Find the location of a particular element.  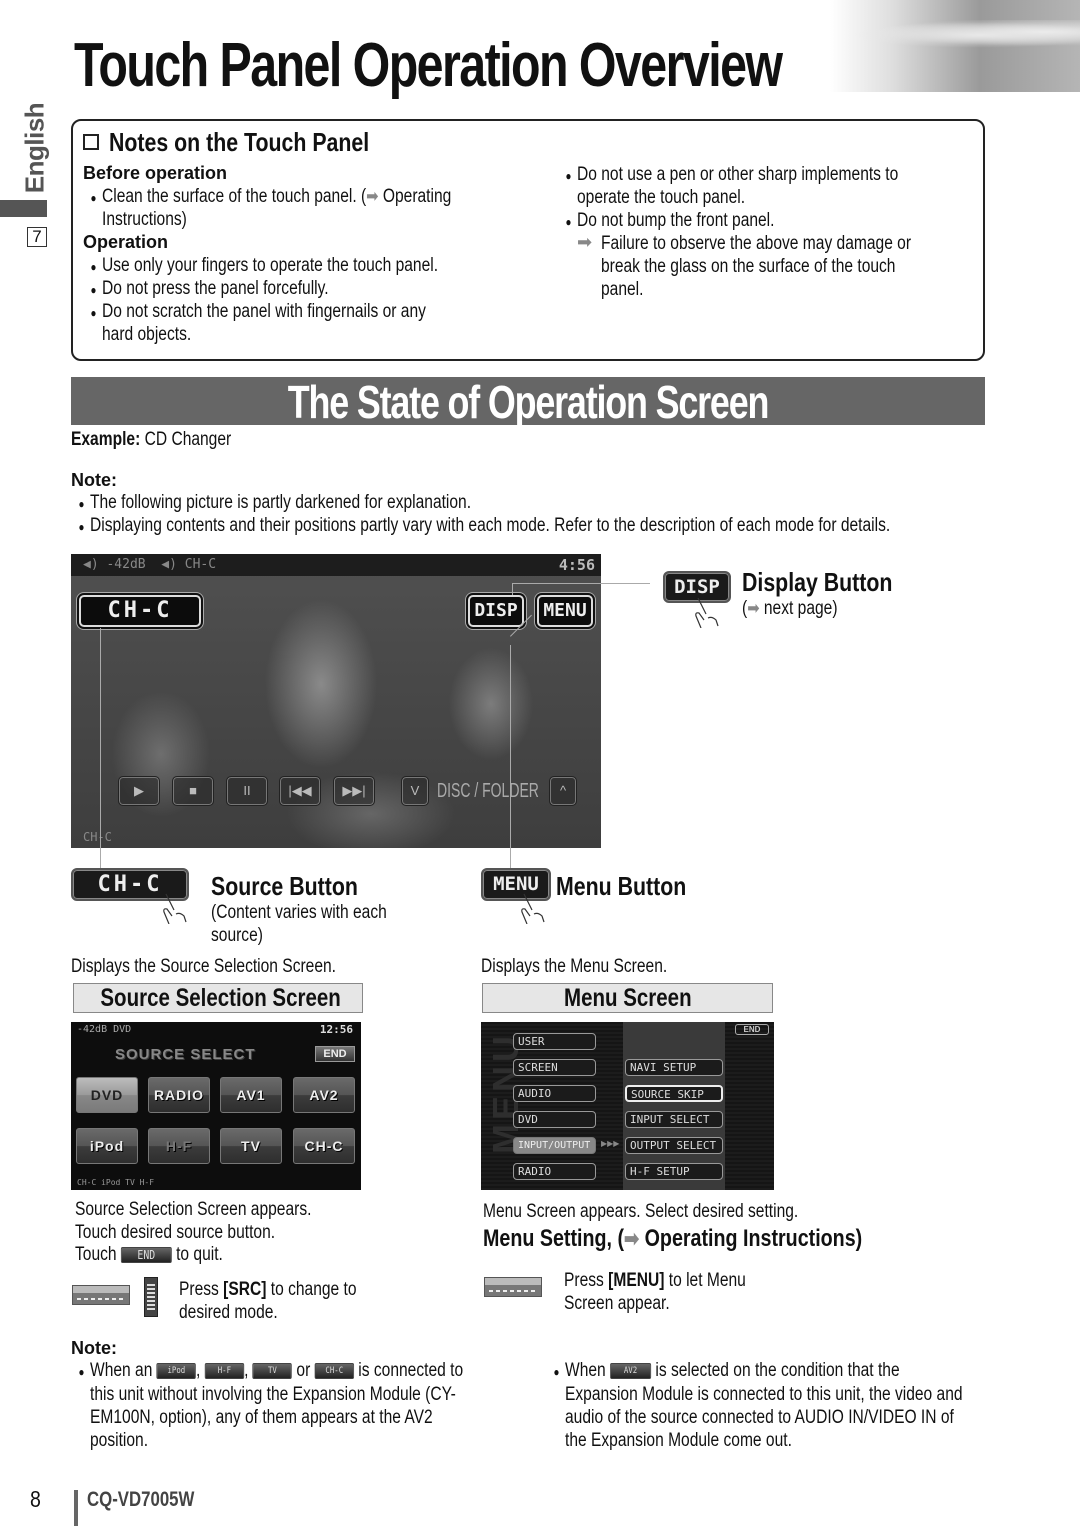

src-button-tv: TV is located at coordinates (251, 1146).